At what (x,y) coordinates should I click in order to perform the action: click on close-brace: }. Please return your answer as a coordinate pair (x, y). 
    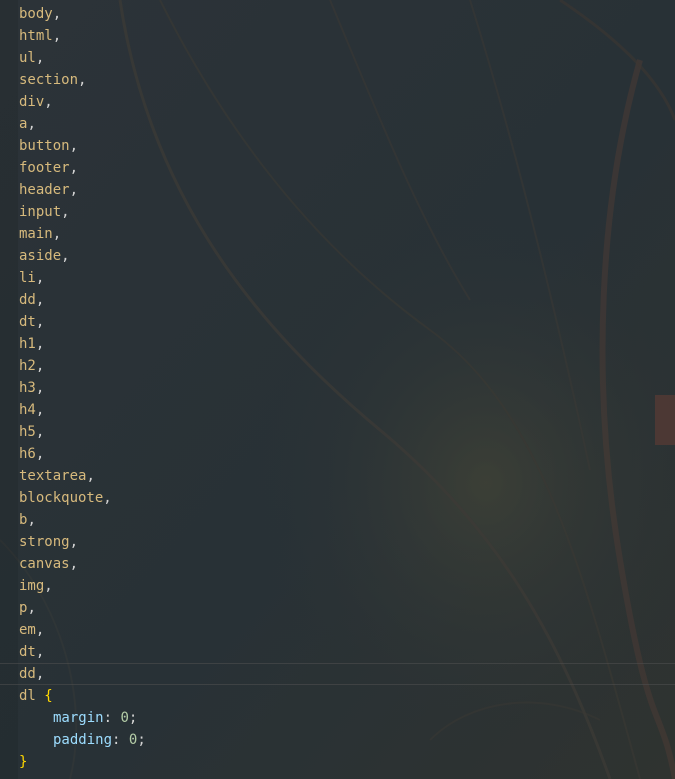
    Looking at the image, I should click on (23, 762).